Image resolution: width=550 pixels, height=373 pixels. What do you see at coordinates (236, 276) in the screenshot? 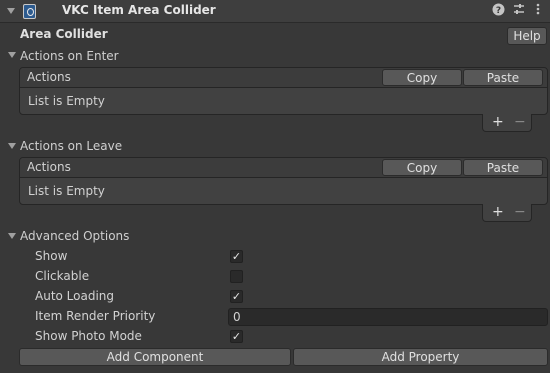
I see `clickable-toggle` at bounding box center [236, 276].